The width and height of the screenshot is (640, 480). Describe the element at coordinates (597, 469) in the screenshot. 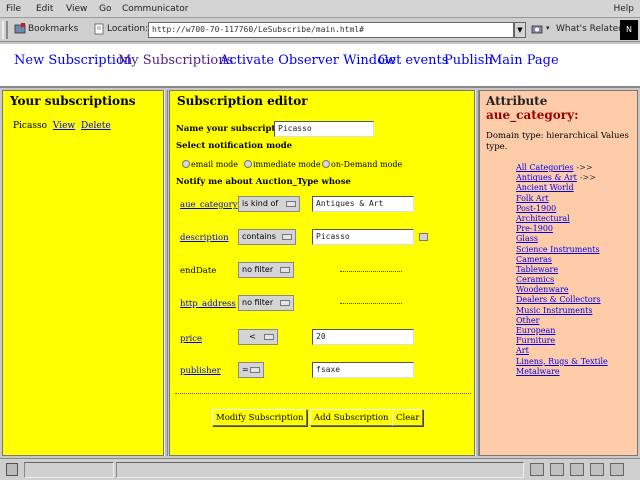

I see `address-book-icon` at that location.